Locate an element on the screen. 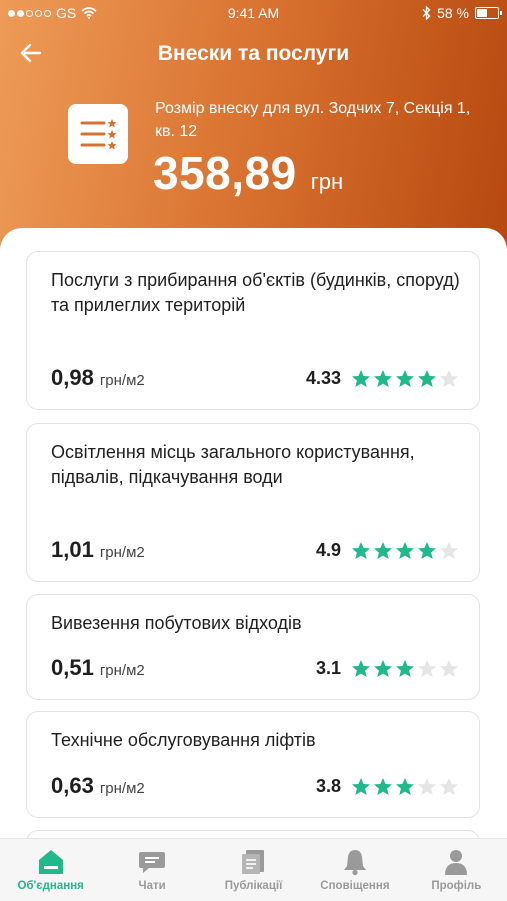  status-right: 58 % is located at coordinates (462, 13).